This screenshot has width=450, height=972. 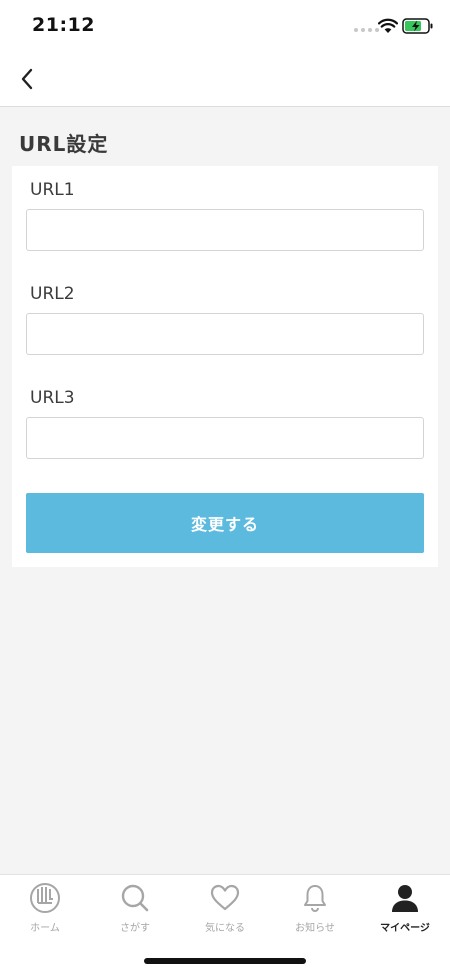 What do you see at coordinates (315, 898) in the screenshot?
I see `bell-icon` at bounding box center [315, 898].